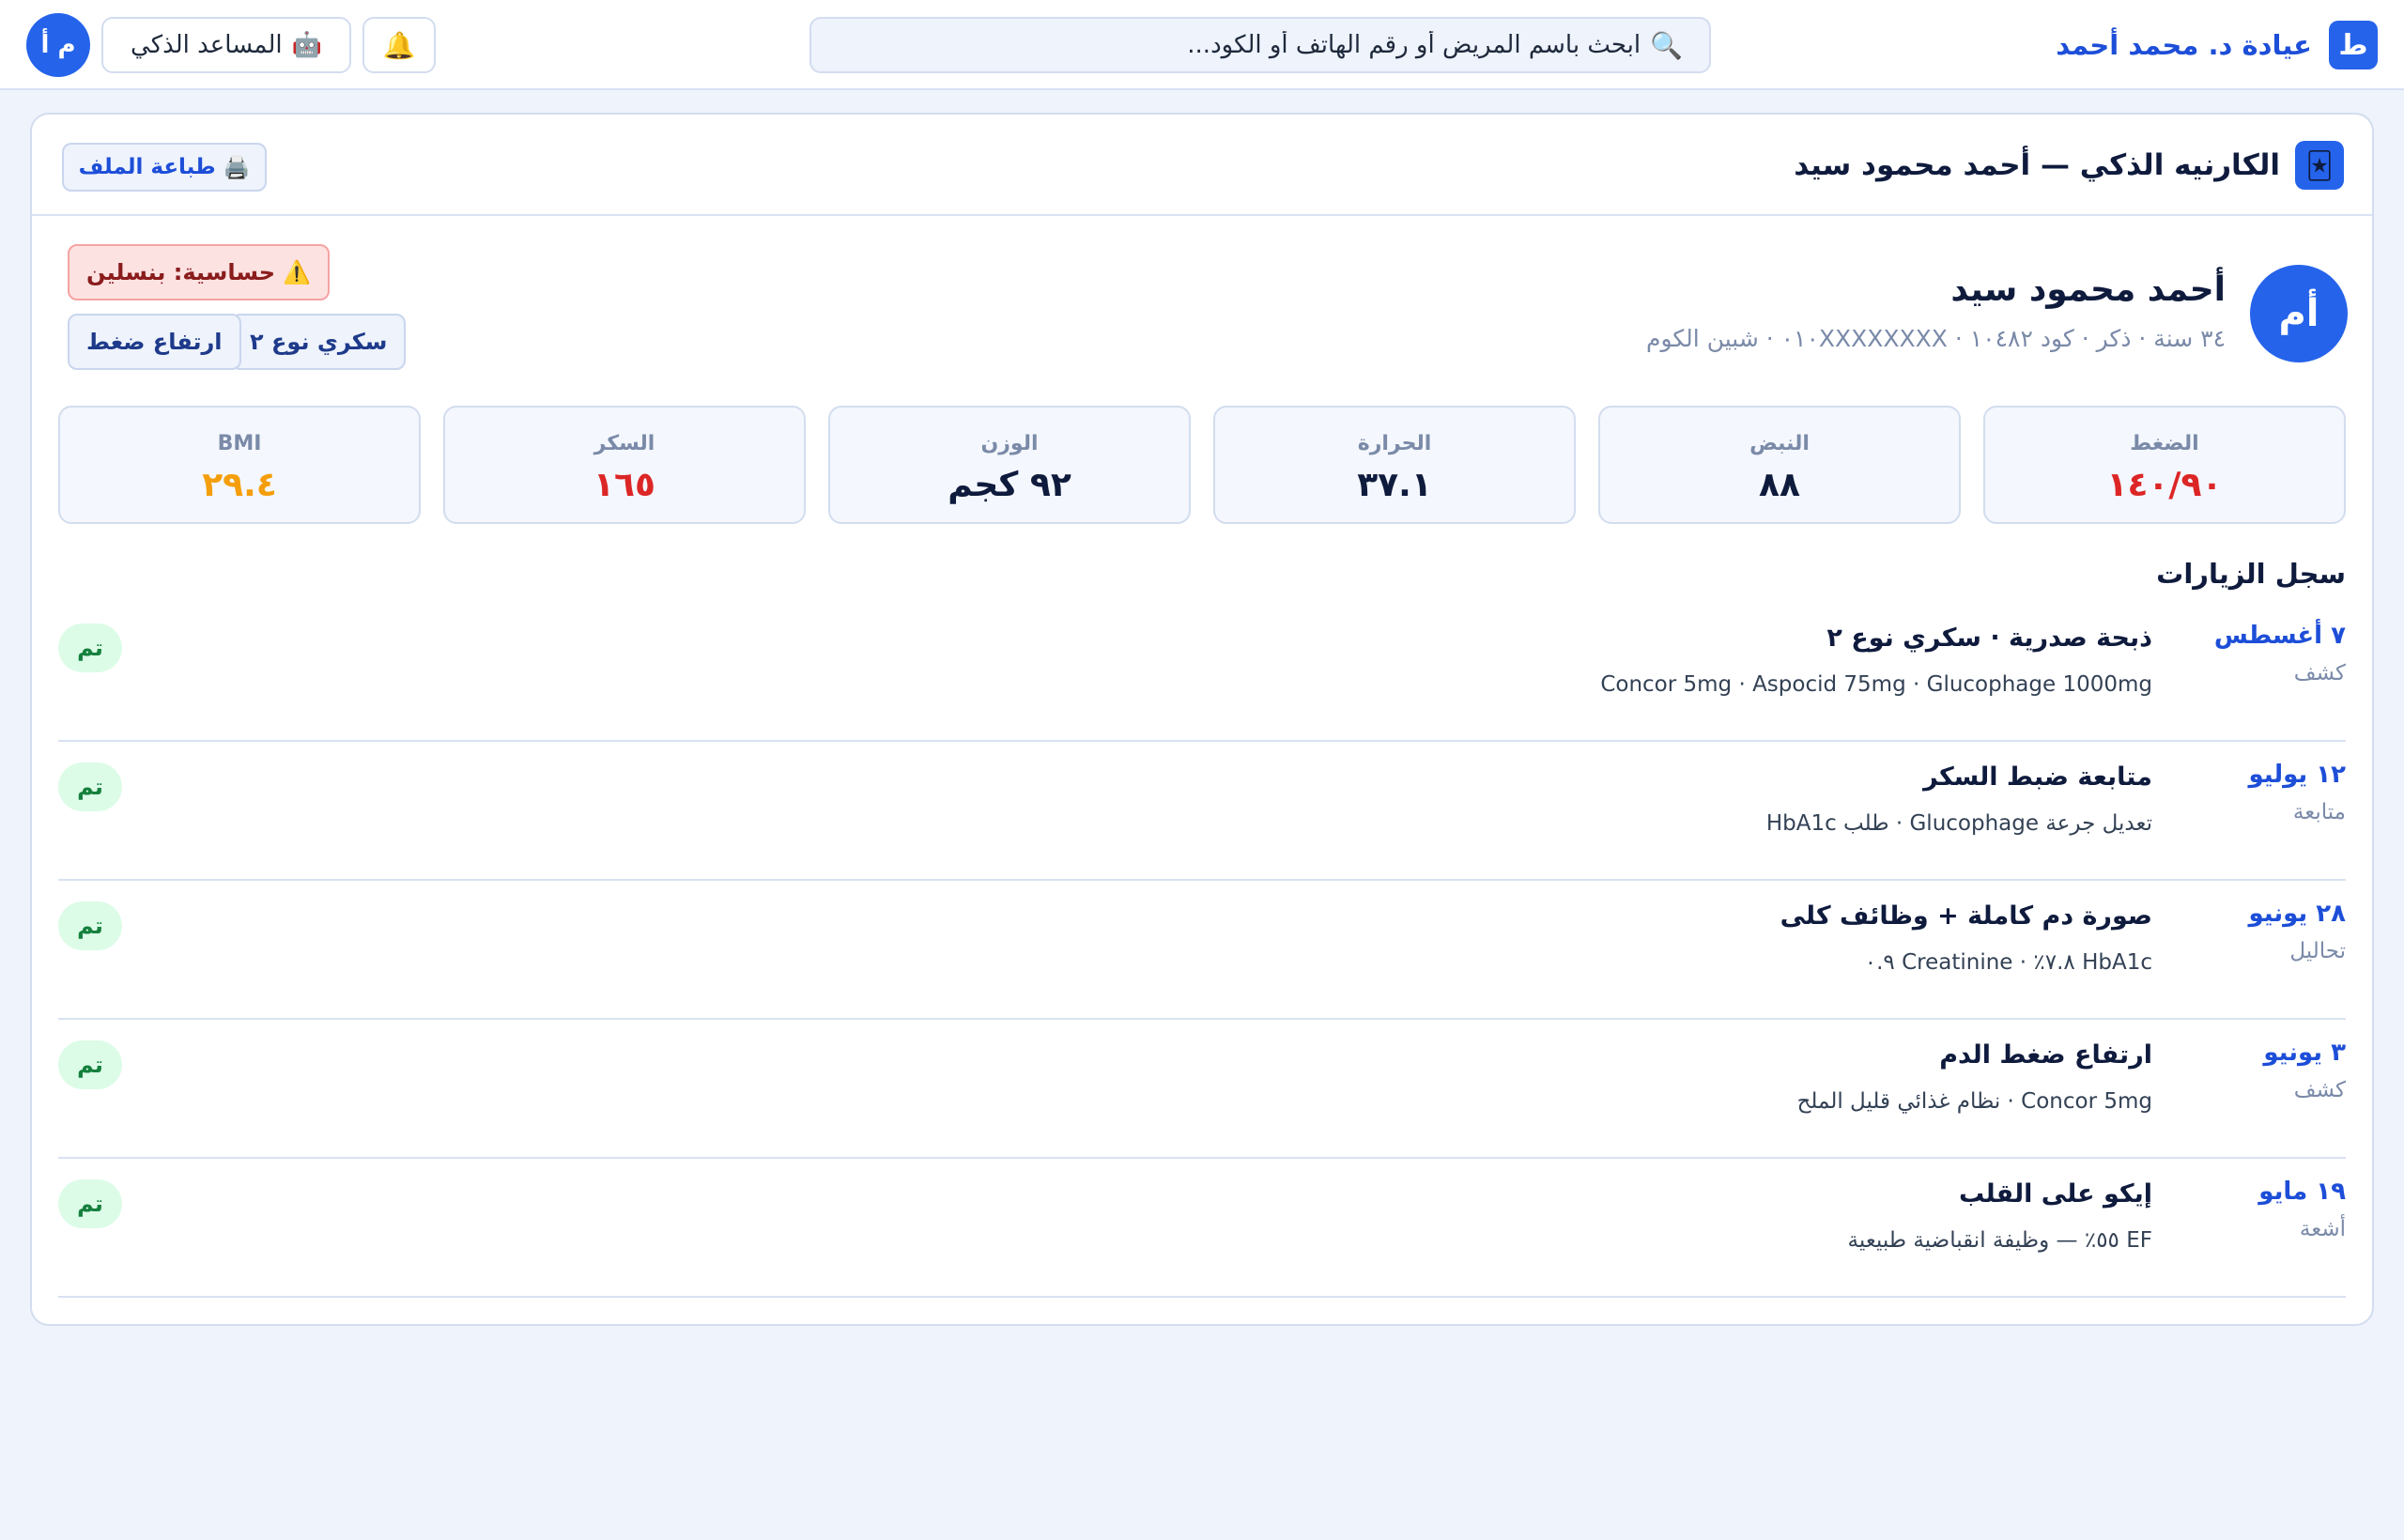 The width and height of the screenshot is (2404, 1540). What do you see at coordinates (2008, 962) in the screenshot?
I see `visit-details: HbA1c ٧.٨٪ · Creatinine ٠.٩` at bounding box center [2008, 962].